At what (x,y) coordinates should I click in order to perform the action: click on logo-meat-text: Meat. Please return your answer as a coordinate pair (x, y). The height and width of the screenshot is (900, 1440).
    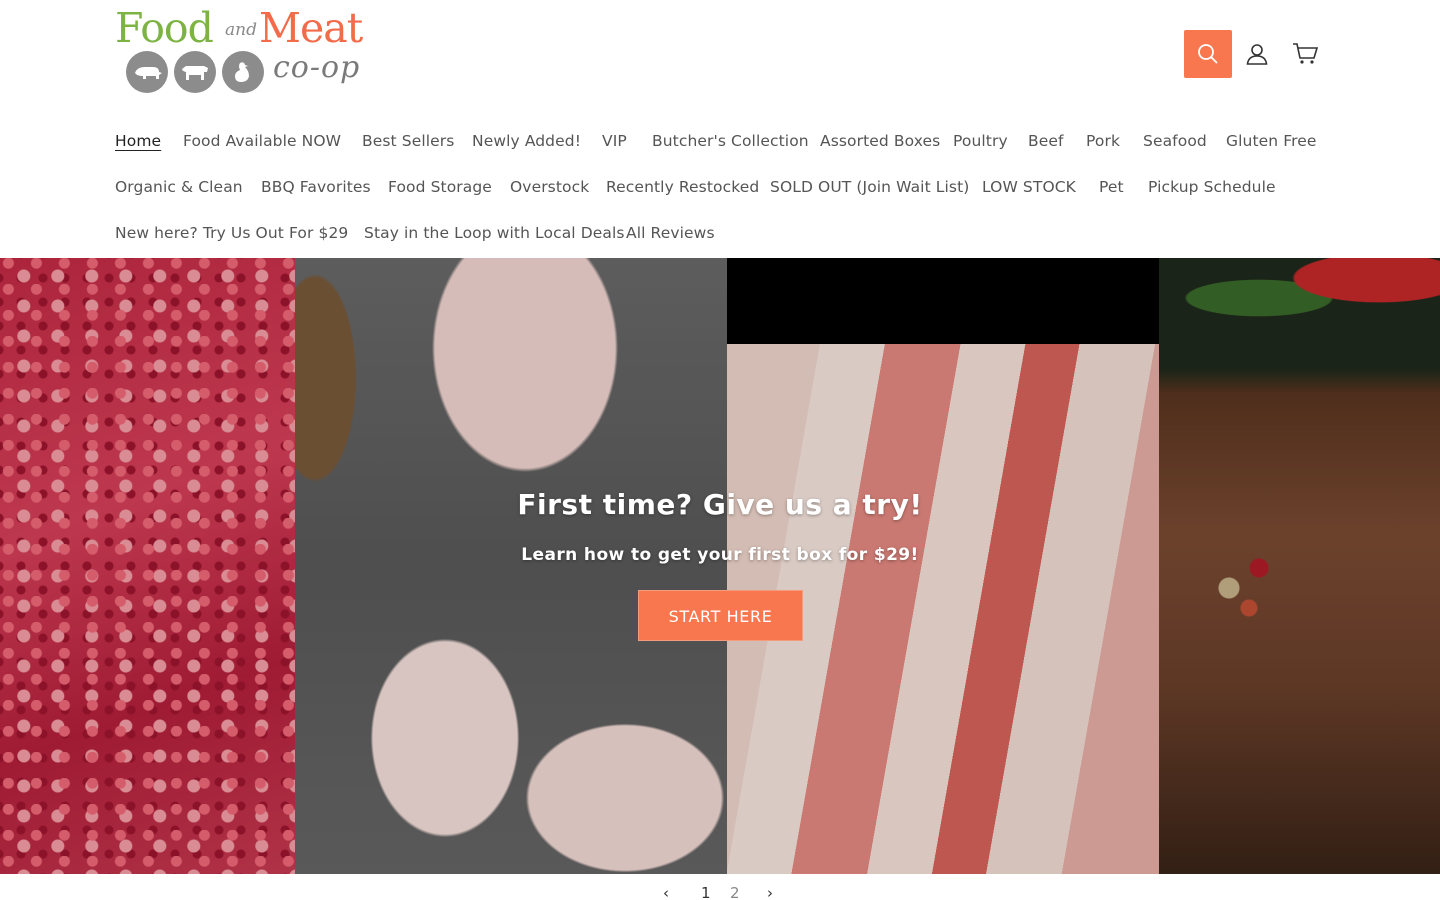
    Looking at the image, I should click on (311, 28).